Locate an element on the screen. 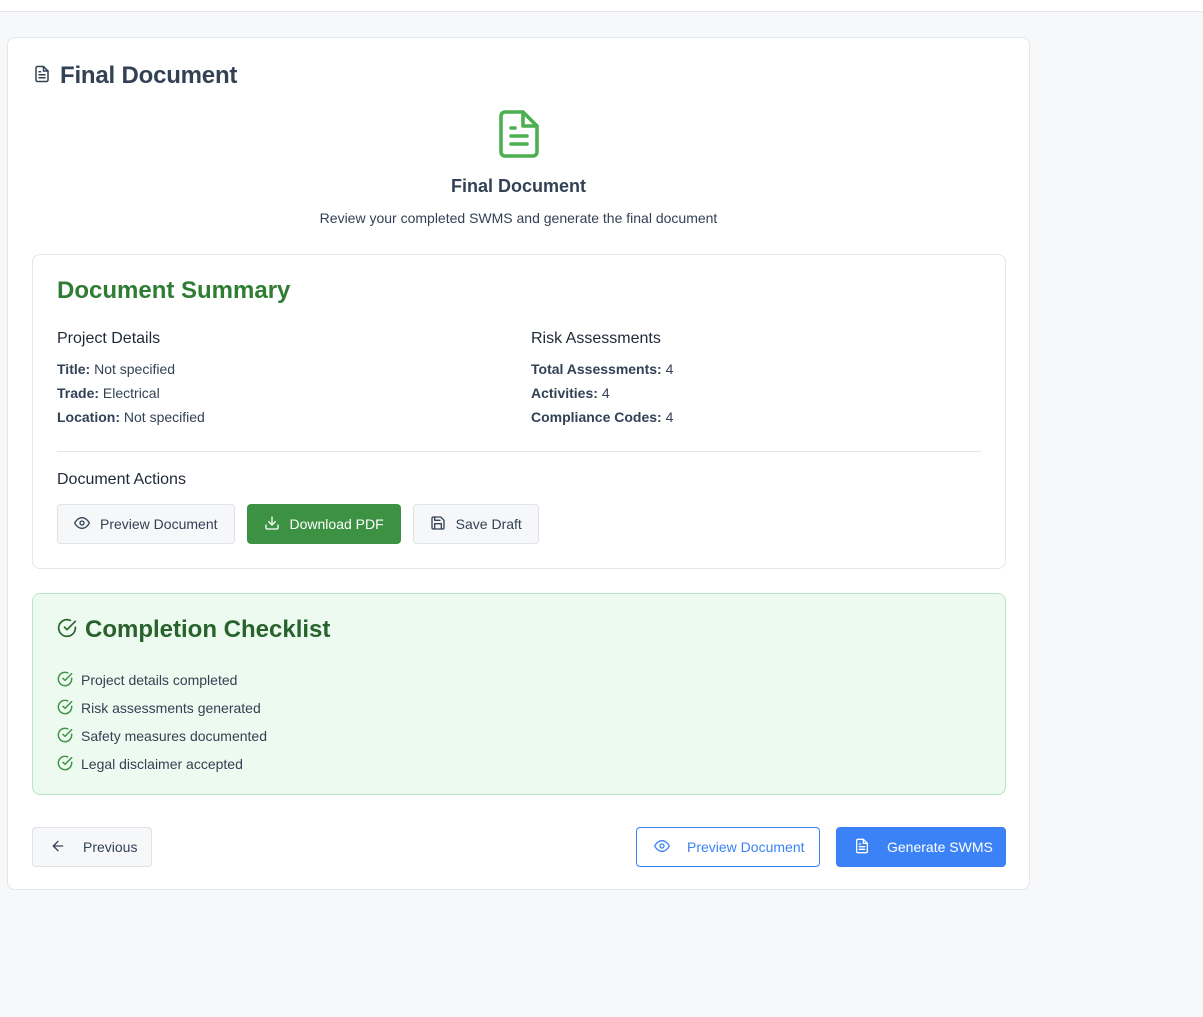 Image resolution: width=1203 pixels, height=1017 pixels. list-item-label: Project details completed is located at coordinates (159, 680).